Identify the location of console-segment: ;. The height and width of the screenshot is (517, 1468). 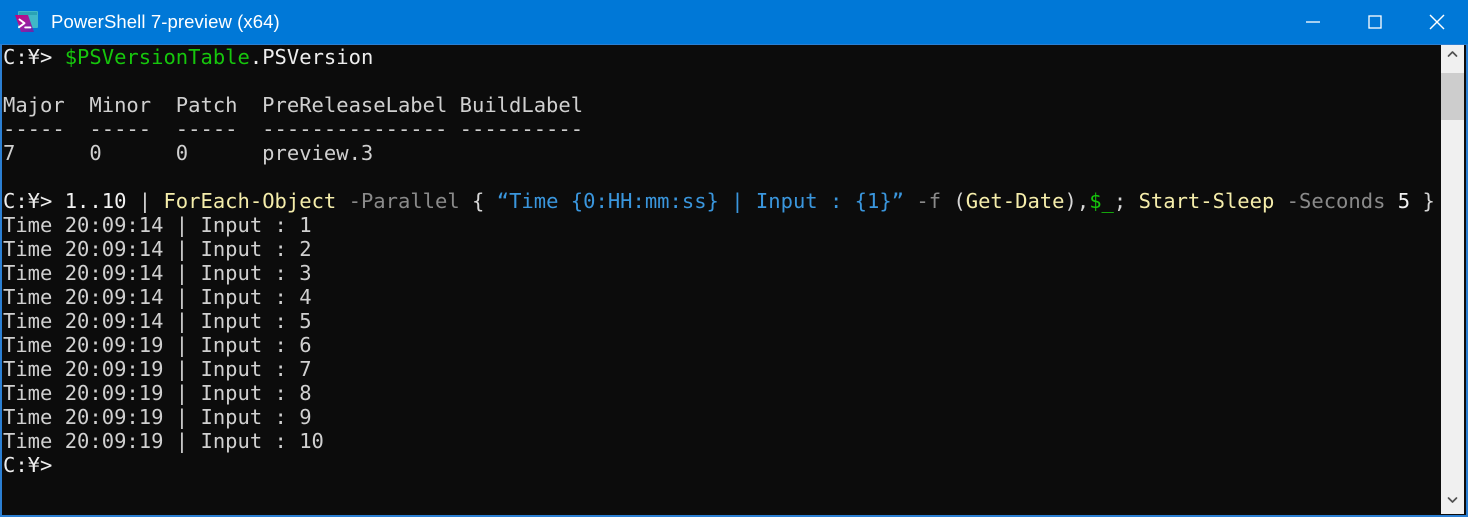
(1120, 201).